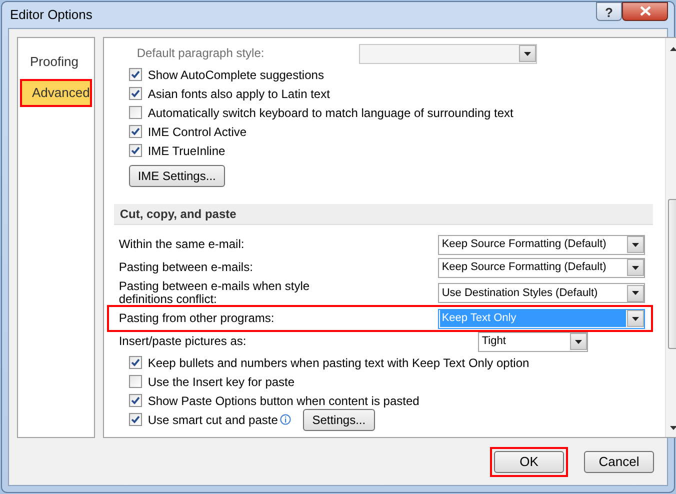 This screenshot has height=494, width=676. What do you see at coordinates (236, 75) in the screenshot?
I see `checkbox-label: Show AutoComplete suggestions` at bounding box center [236, 75].